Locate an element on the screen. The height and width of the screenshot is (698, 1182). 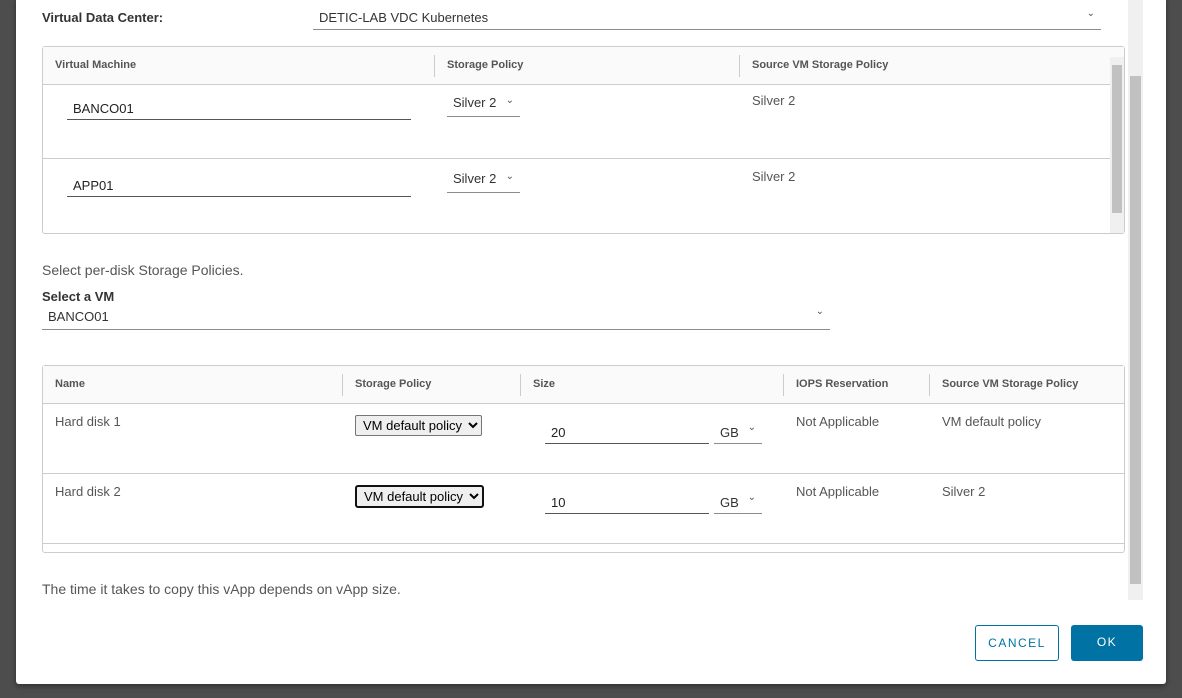
vdc-value: DETIC-LAB VDC Kubernetes is located at coordinates (404, 17).